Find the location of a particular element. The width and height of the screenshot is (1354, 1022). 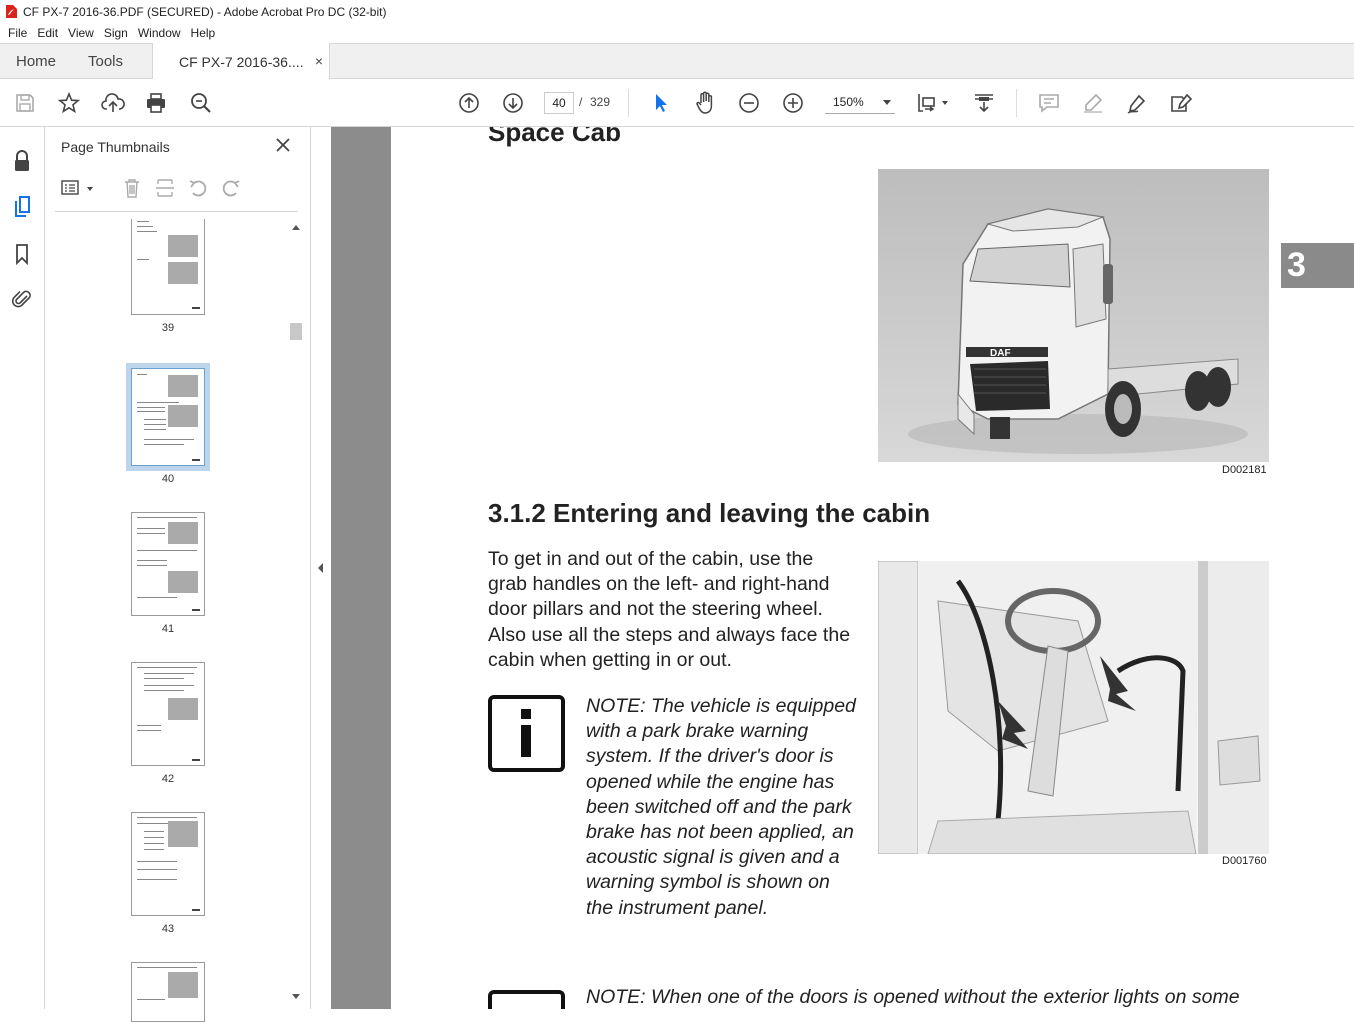

upload-cloud-icon is located at coordinates (113, 103).